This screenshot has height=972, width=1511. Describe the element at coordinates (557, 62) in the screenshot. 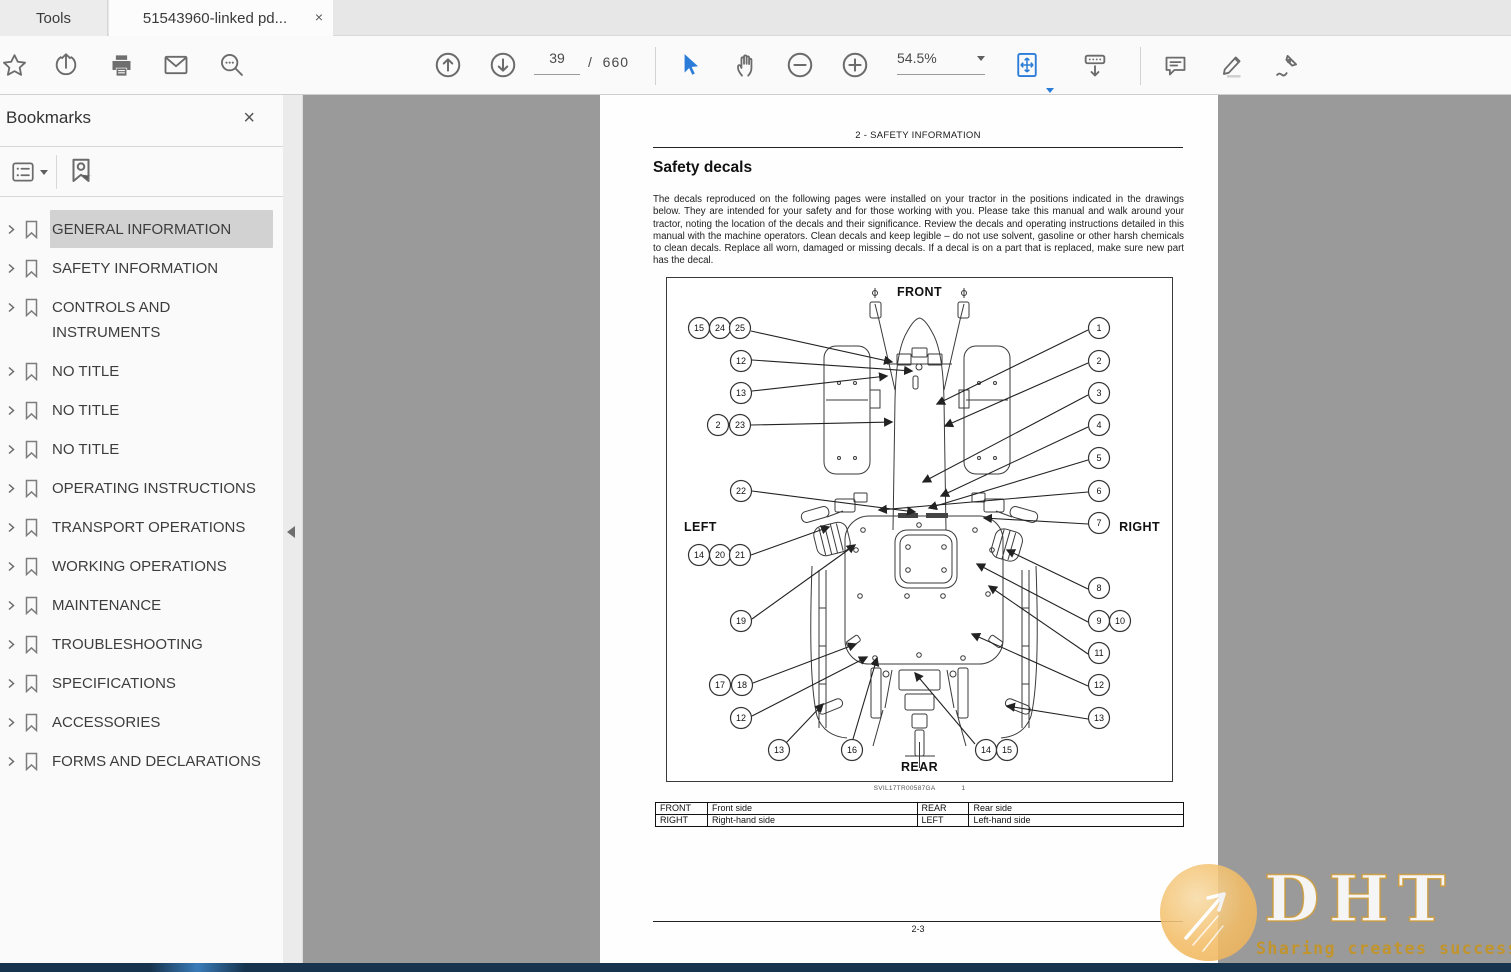

I see `page-number-input: 39` at that location.